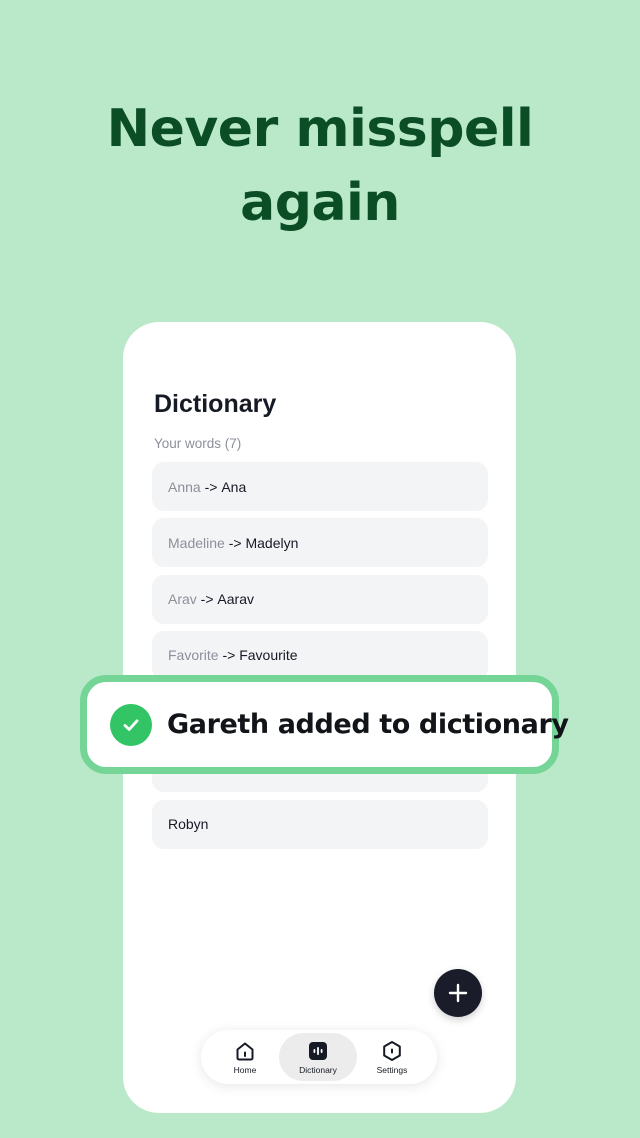 The height and width of the screenshot is (1138, 640). What do you see at coordinates (392, 1069) in the screenshot?
I see `nav-label-settings: Settings` at bounding box center [392, 1069].